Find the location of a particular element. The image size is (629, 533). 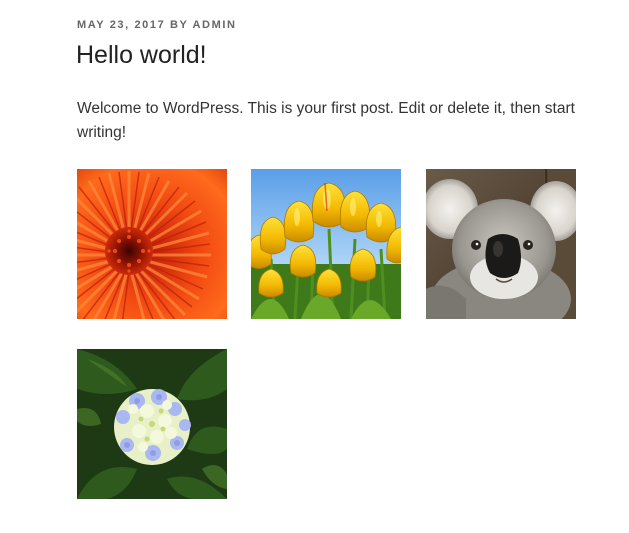

koala-image is located at coordinates (501, 244).